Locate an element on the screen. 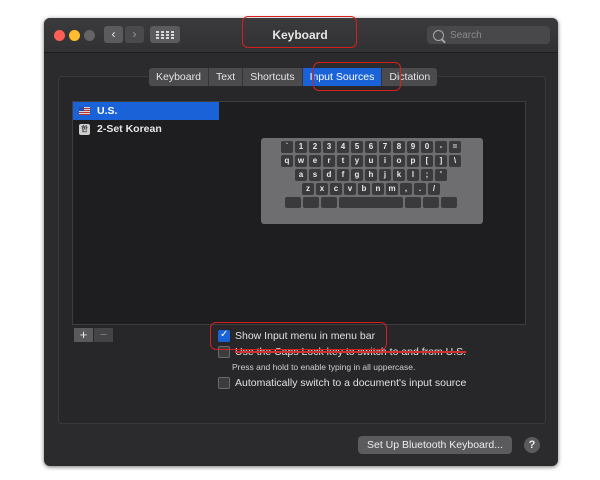 The height and width of the screenshot is (480, 600). korean-input-icon: 한 is located at coordinates (84, 129).